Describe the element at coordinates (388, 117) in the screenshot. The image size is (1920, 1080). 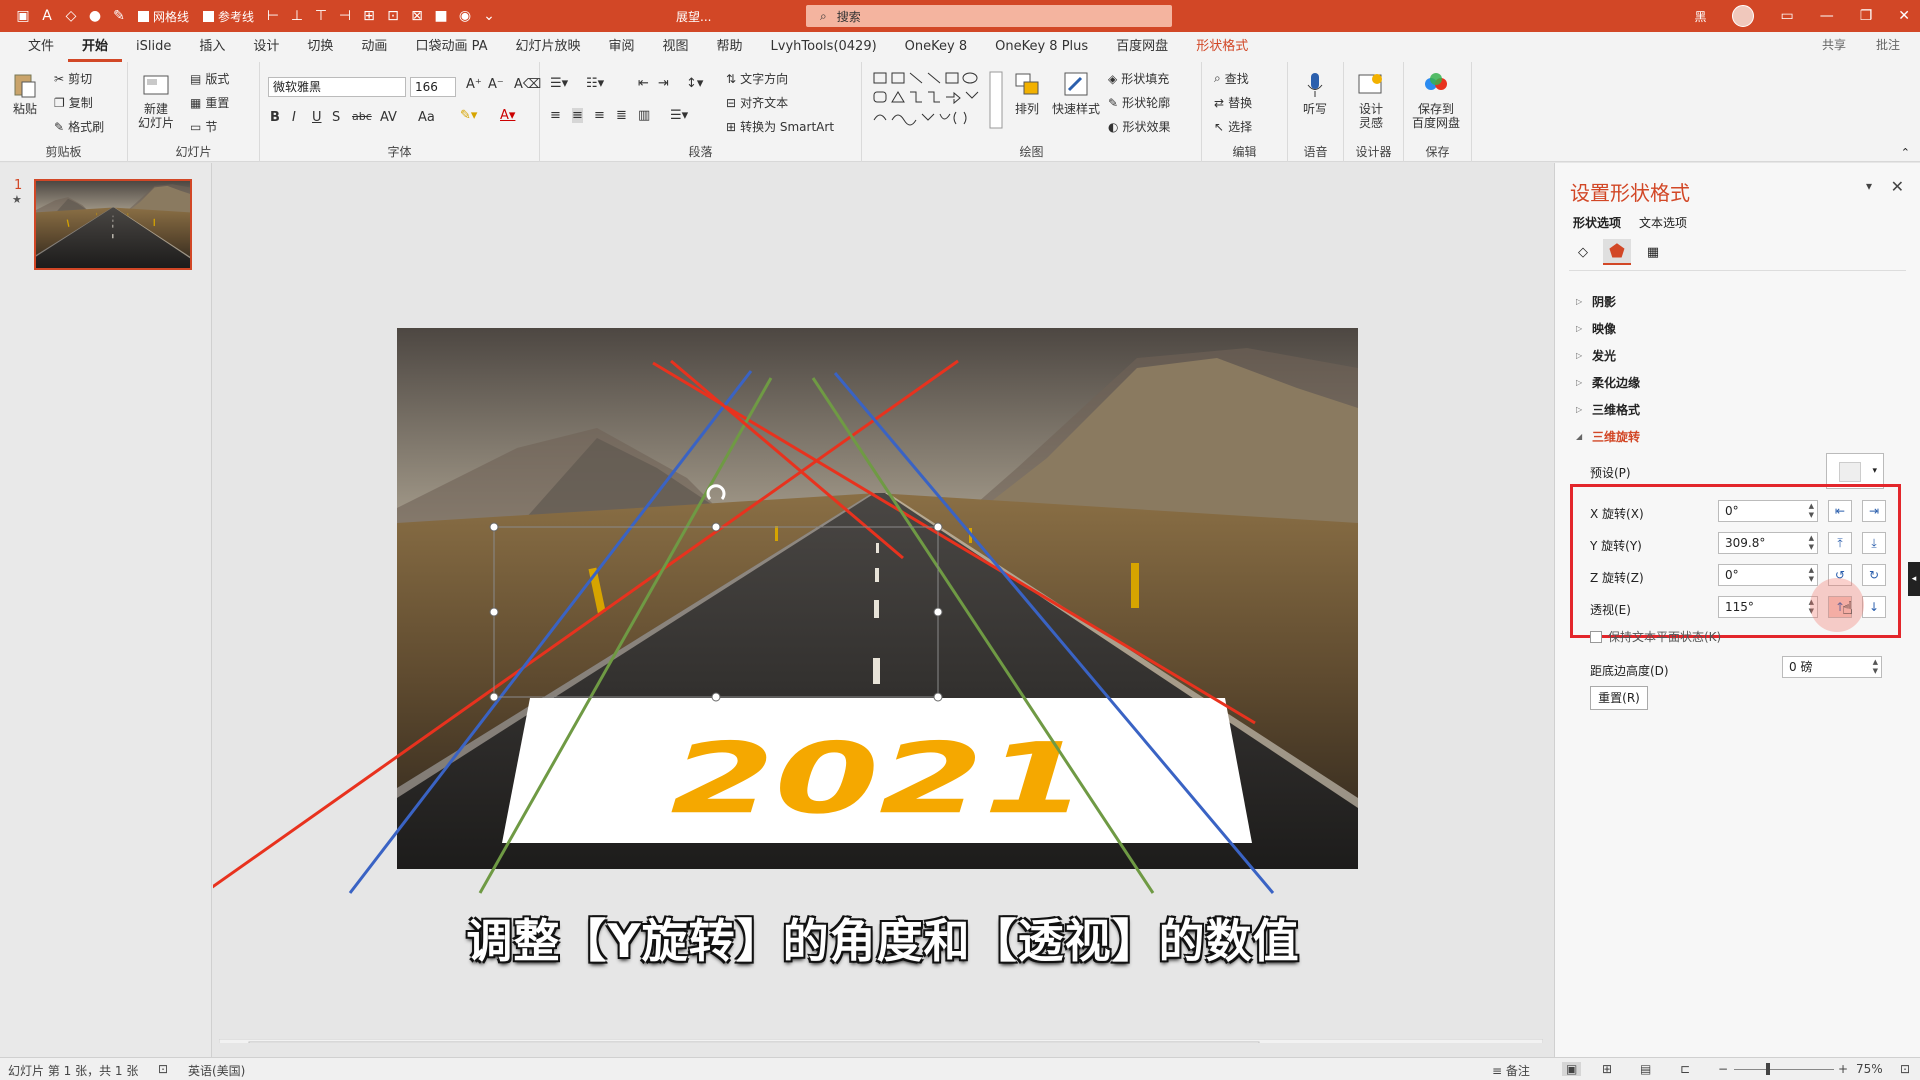
I see `char-spacing-button: AV` at that location.